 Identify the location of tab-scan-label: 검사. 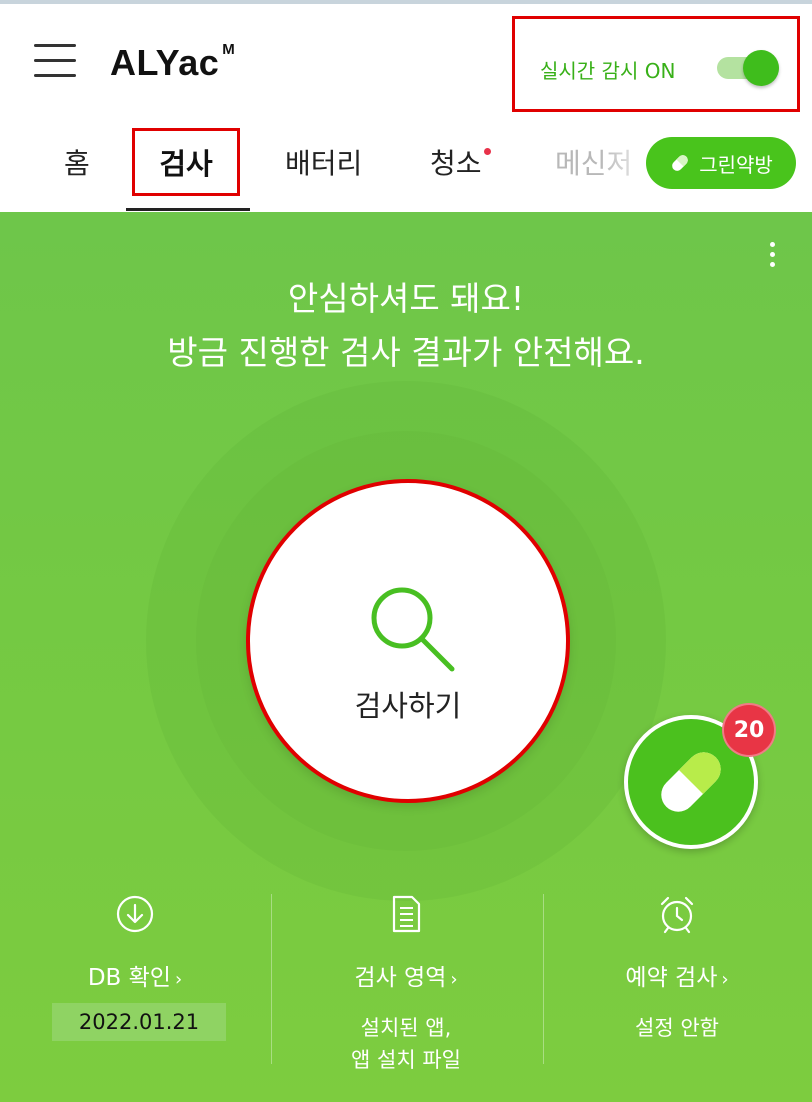
(186, 164).